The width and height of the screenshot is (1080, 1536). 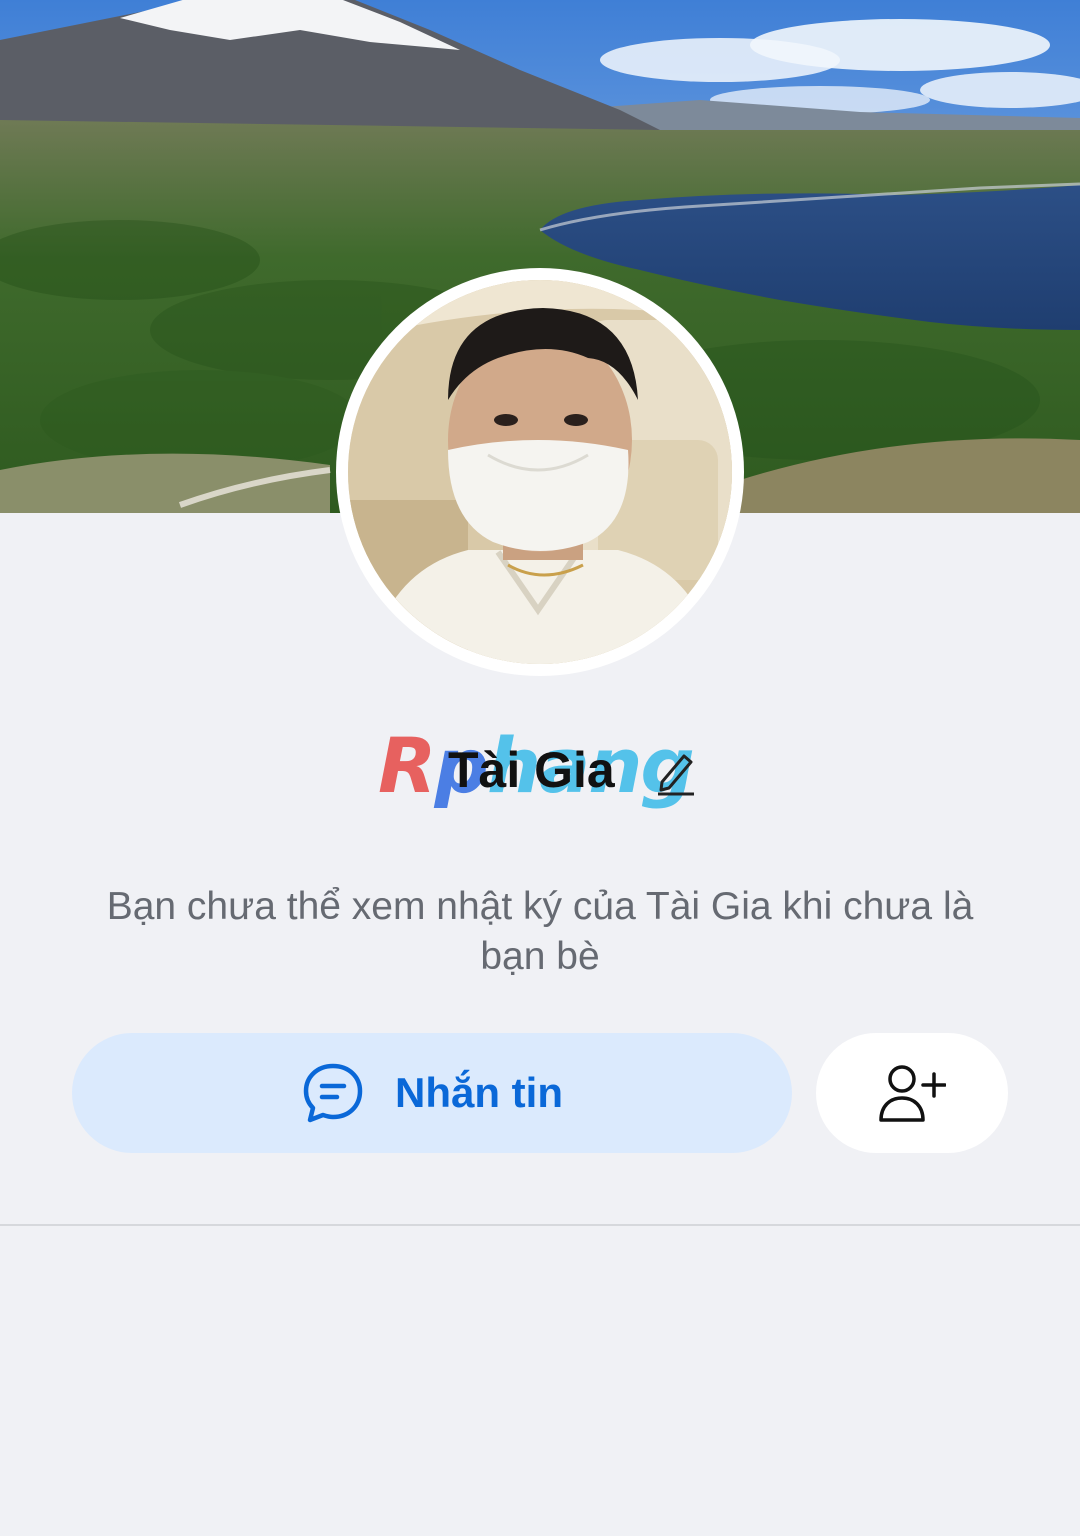 I want to click on chat-bubble-icon, so click(x=333, y=1093).